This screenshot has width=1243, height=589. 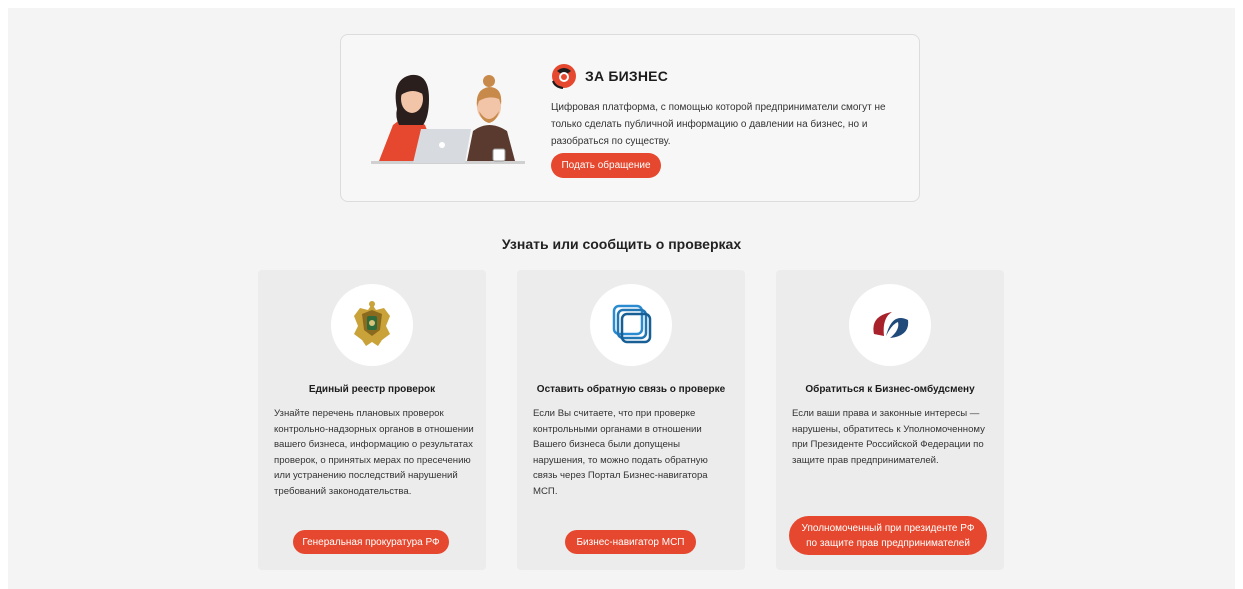 I want to click on msp-navigator-icon, so click(x=632, y=324).